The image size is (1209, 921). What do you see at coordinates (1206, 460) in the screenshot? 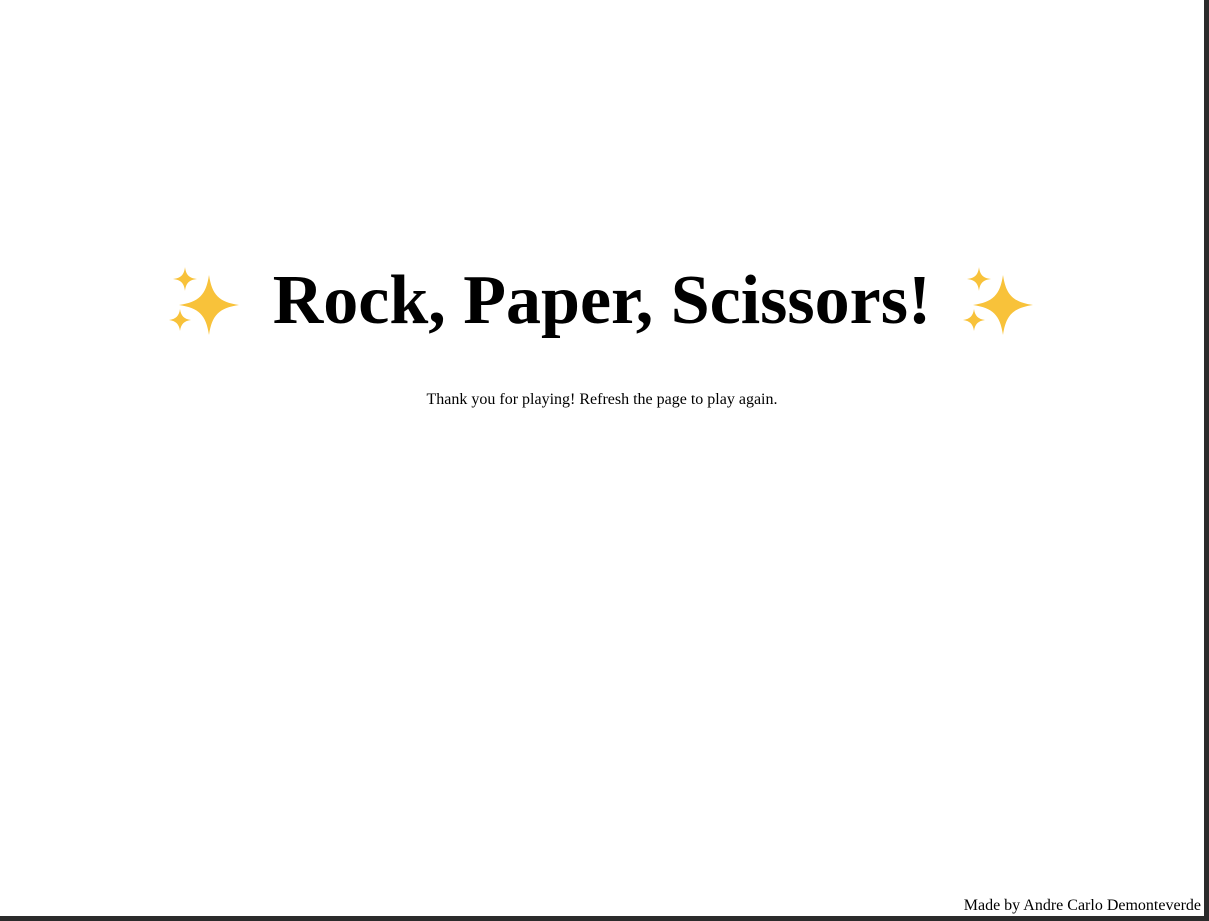
I see `window-frame-right` at bounding box center [1206, 460].